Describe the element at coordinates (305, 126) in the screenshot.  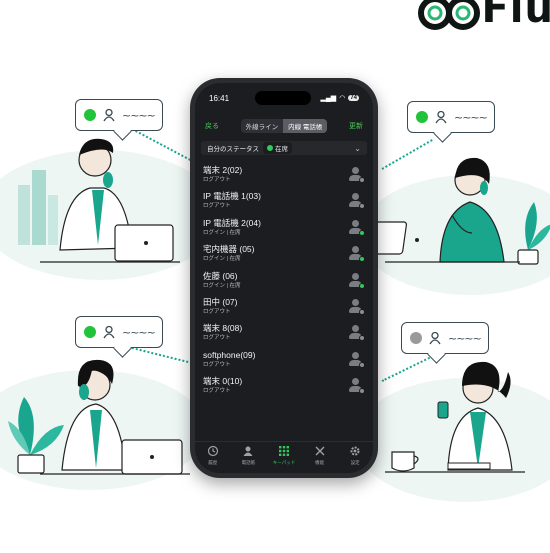
I see `tab-internal-directory: 内線 電話帳` at that location.